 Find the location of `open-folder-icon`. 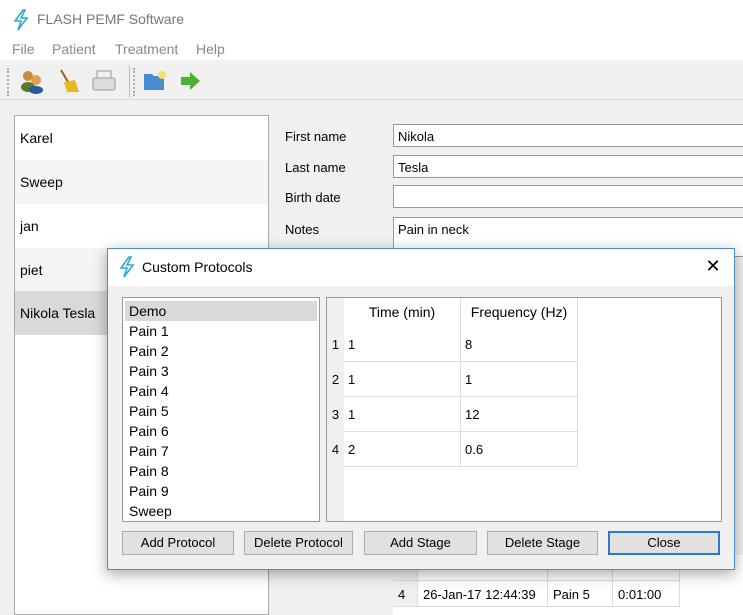

open-folder-icon is located at coordinates (155, 81).